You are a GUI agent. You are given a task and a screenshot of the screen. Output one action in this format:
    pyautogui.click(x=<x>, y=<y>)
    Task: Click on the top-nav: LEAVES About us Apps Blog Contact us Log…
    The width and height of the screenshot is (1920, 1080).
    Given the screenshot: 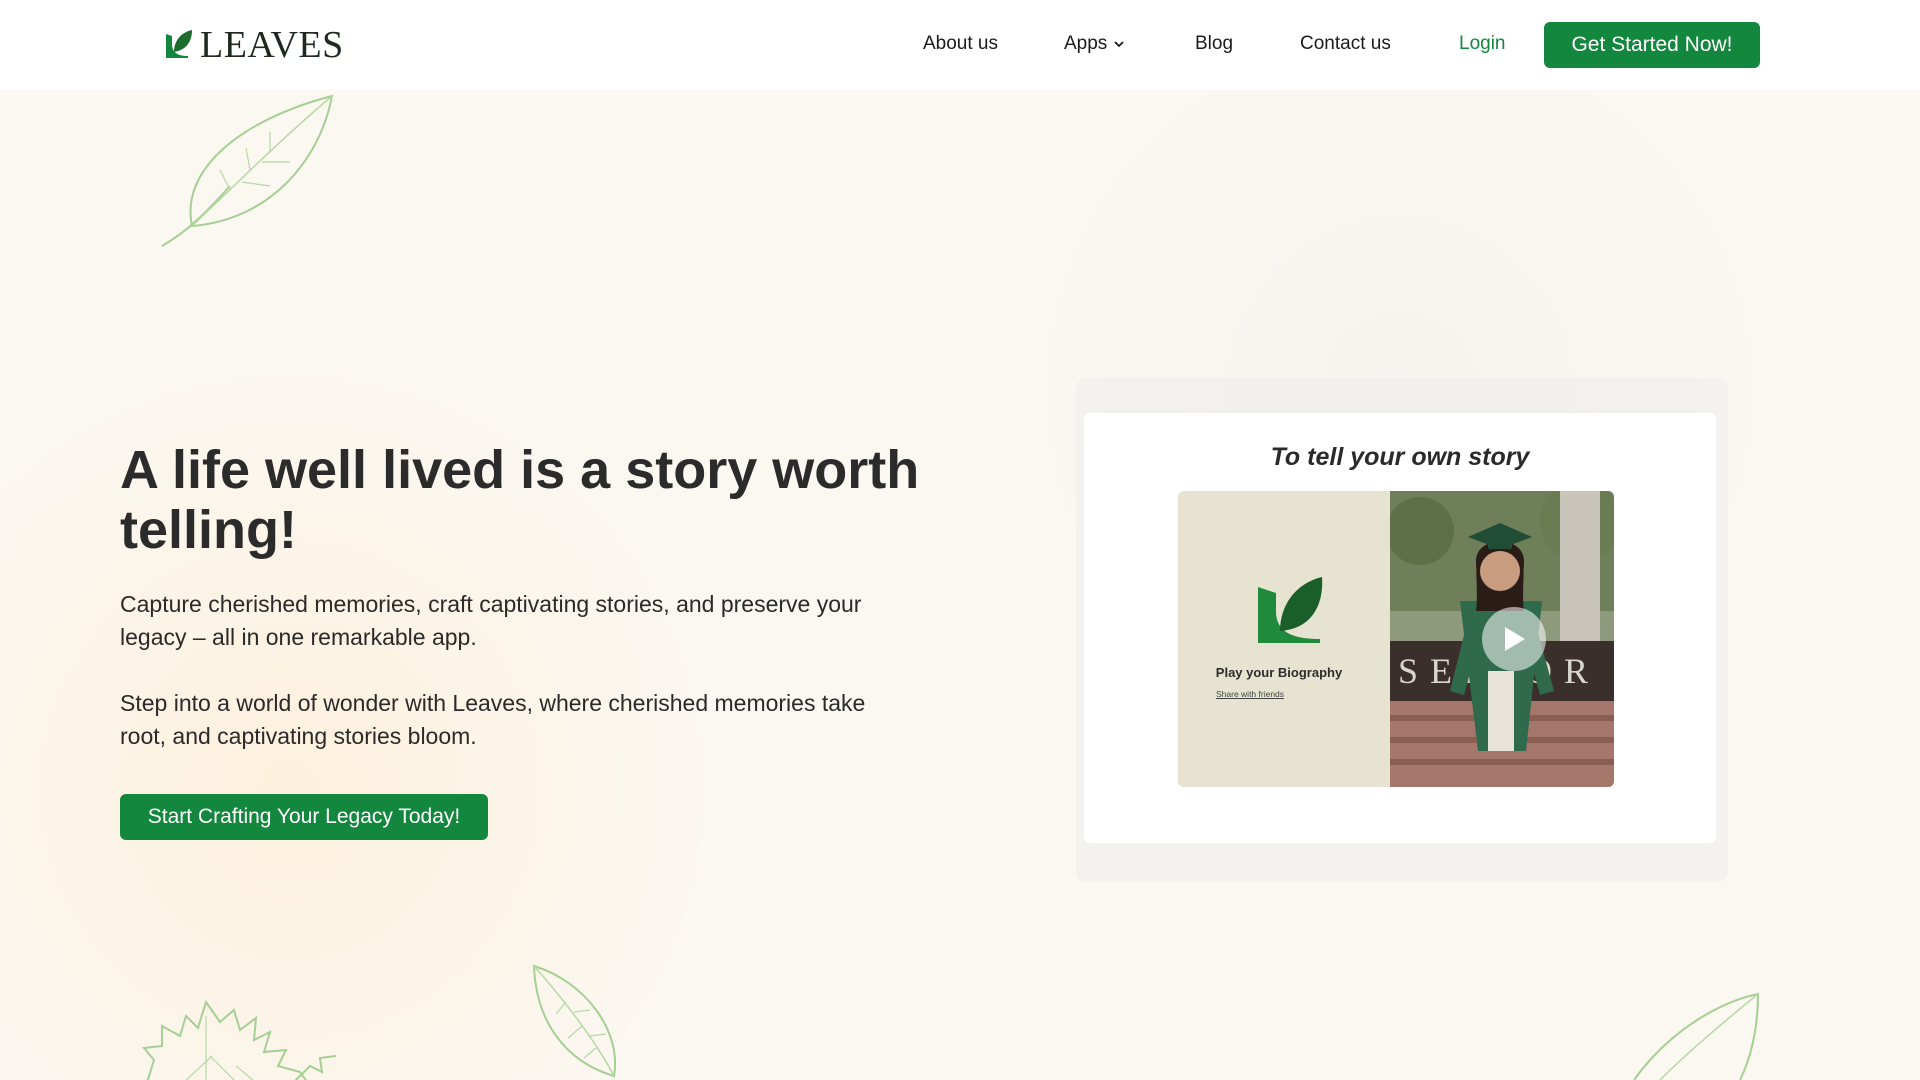 What is the action you would take?
    pyautogui.click(x=960, y=45)
    